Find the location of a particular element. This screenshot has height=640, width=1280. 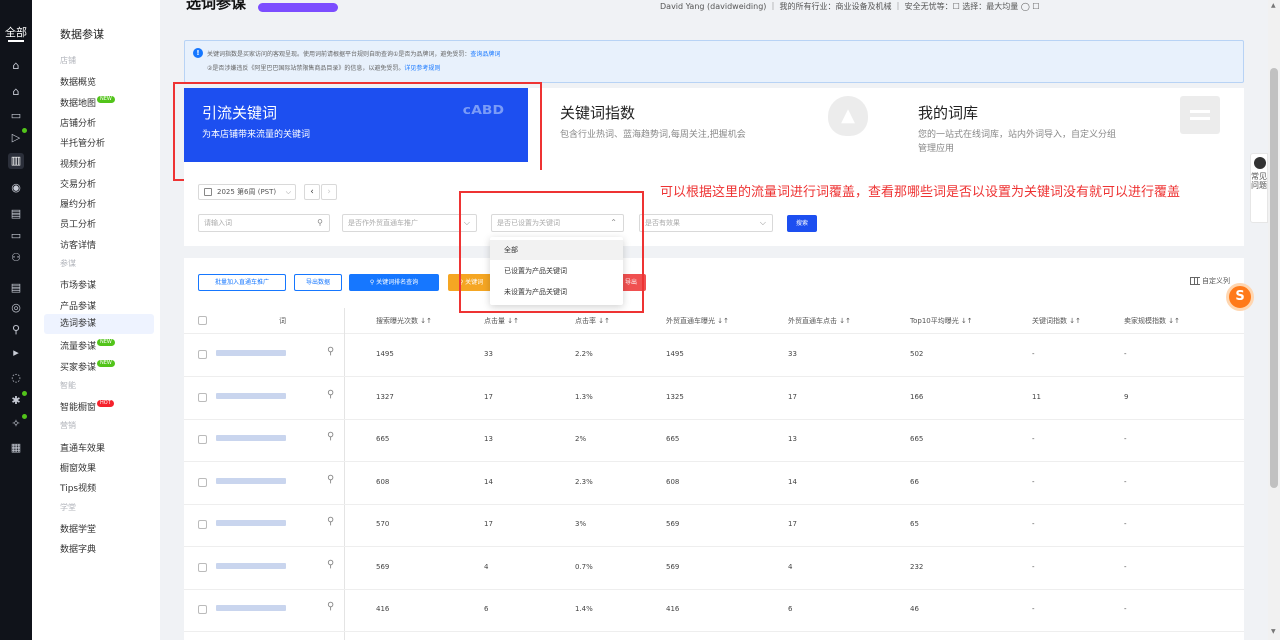

spark-icon: ✱ is located at coordinates (17, 400).